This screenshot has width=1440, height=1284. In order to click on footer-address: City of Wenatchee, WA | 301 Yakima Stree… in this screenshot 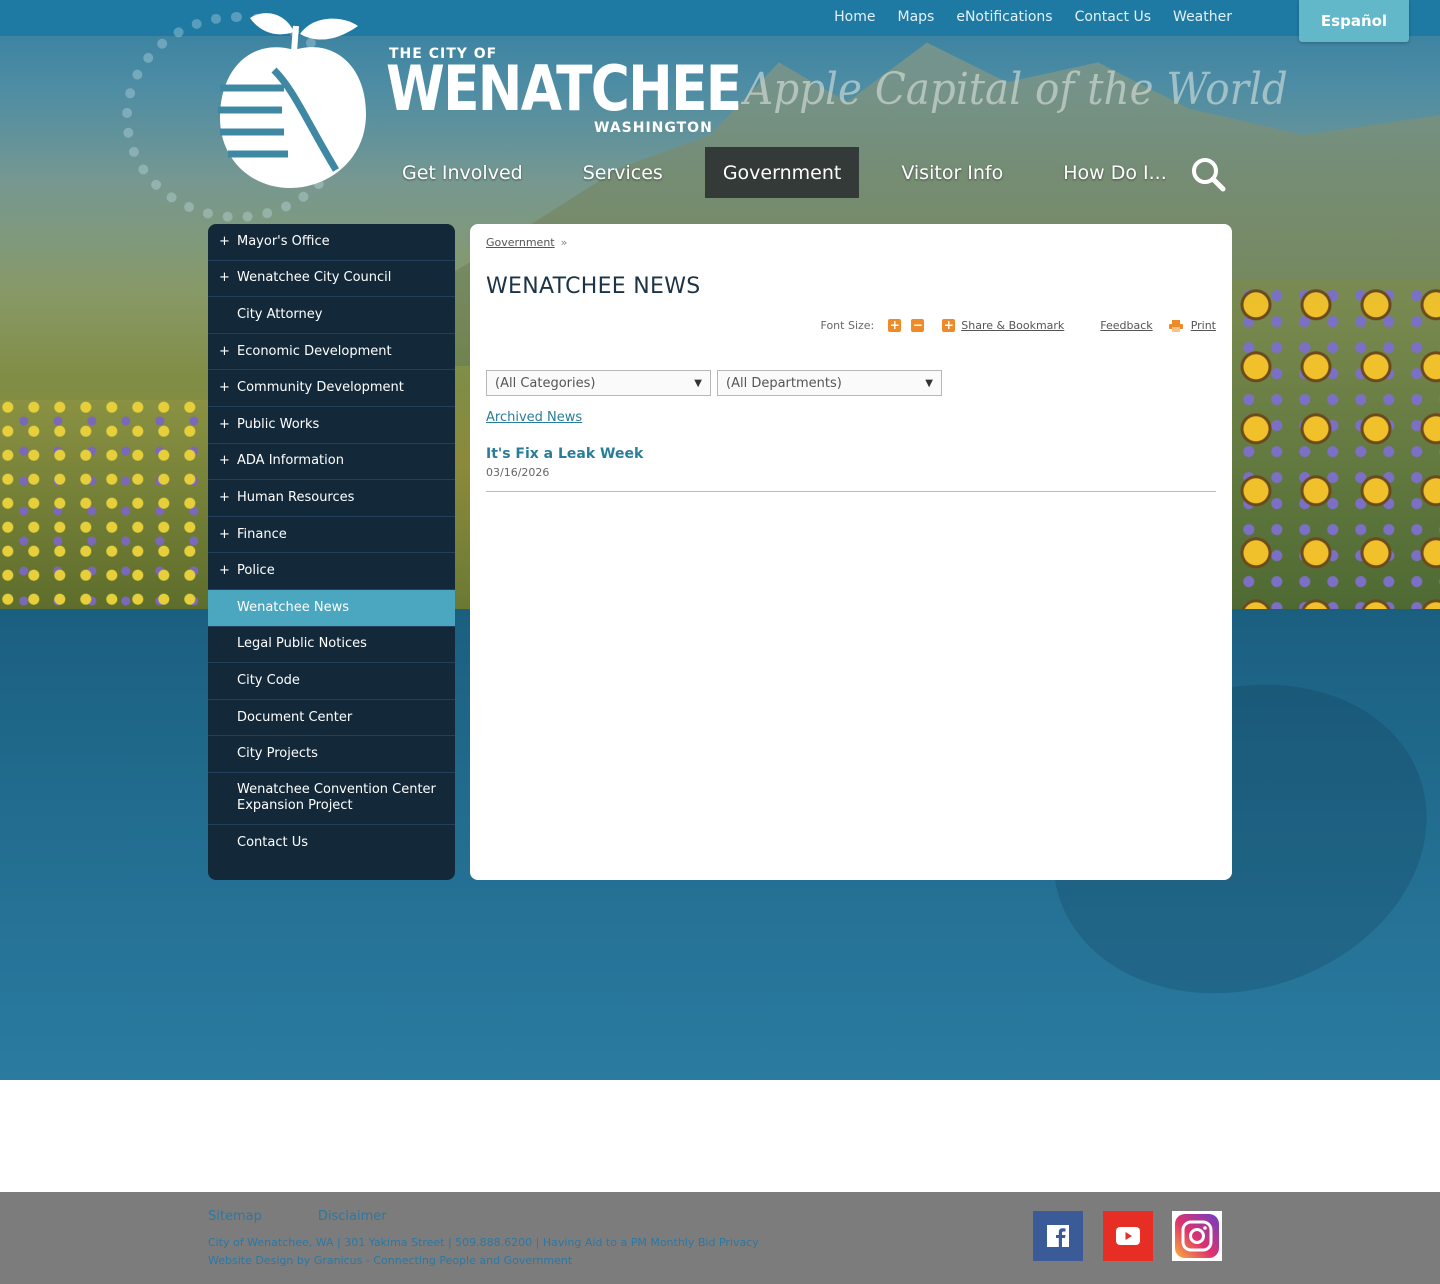, I will do `click(483, 1242)`.